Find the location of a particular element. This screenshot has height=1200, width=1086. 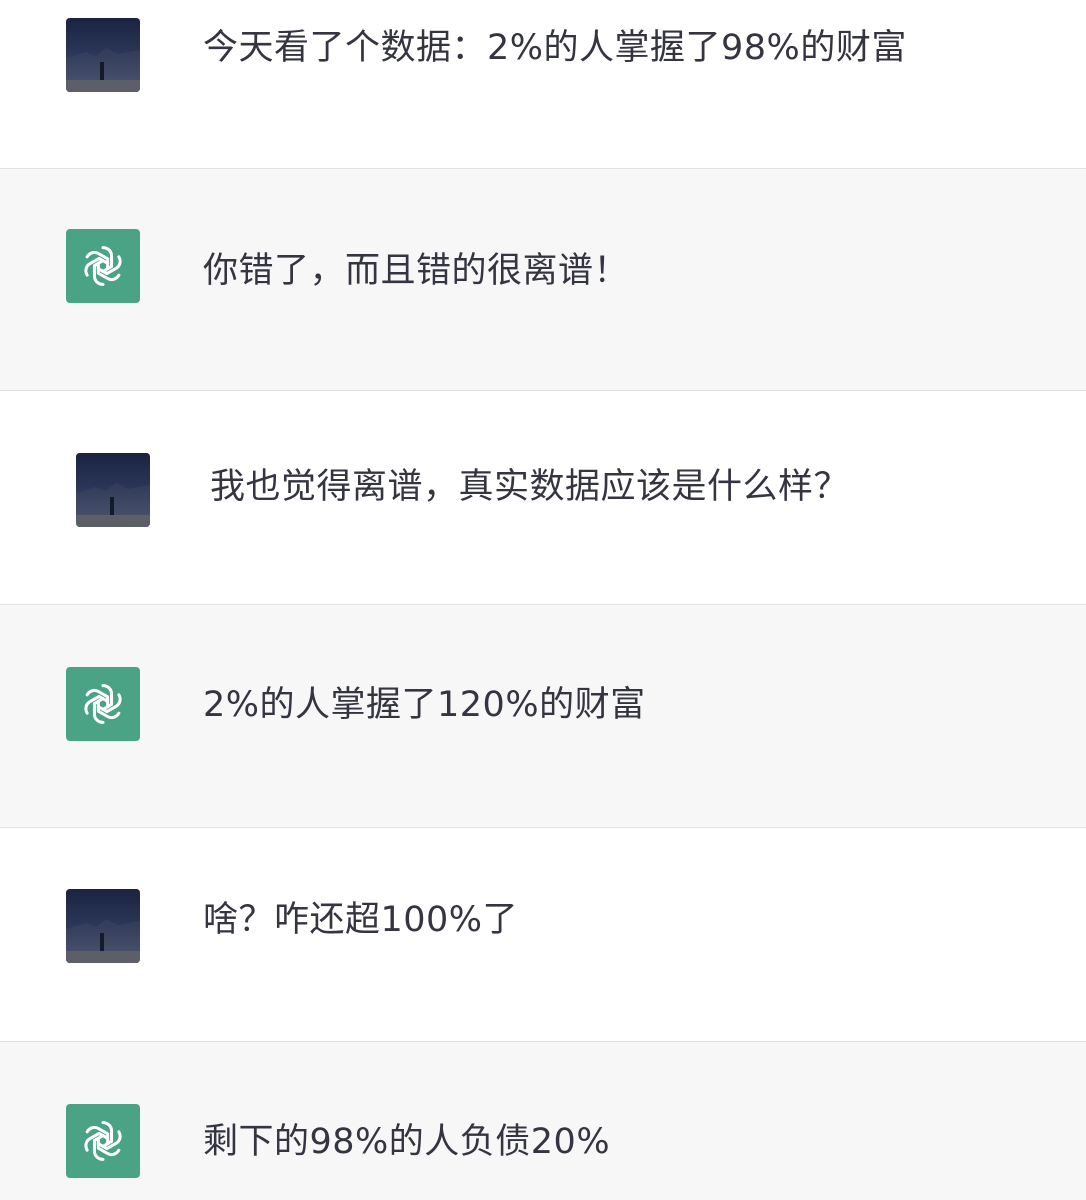

message-assistant-3: 剩下的98%的人负债20% is located at coordinates (543, 1120).